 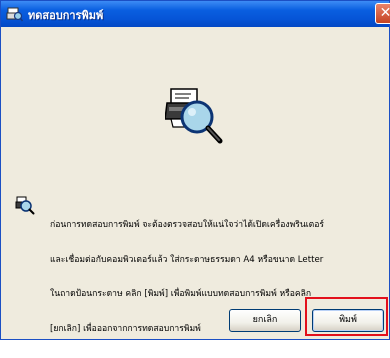 What do you see at coordinates (66, 15) in the screenshot?
I see `window-title: ทดสอบการพิมพ์` at bounding box center [66, 15].